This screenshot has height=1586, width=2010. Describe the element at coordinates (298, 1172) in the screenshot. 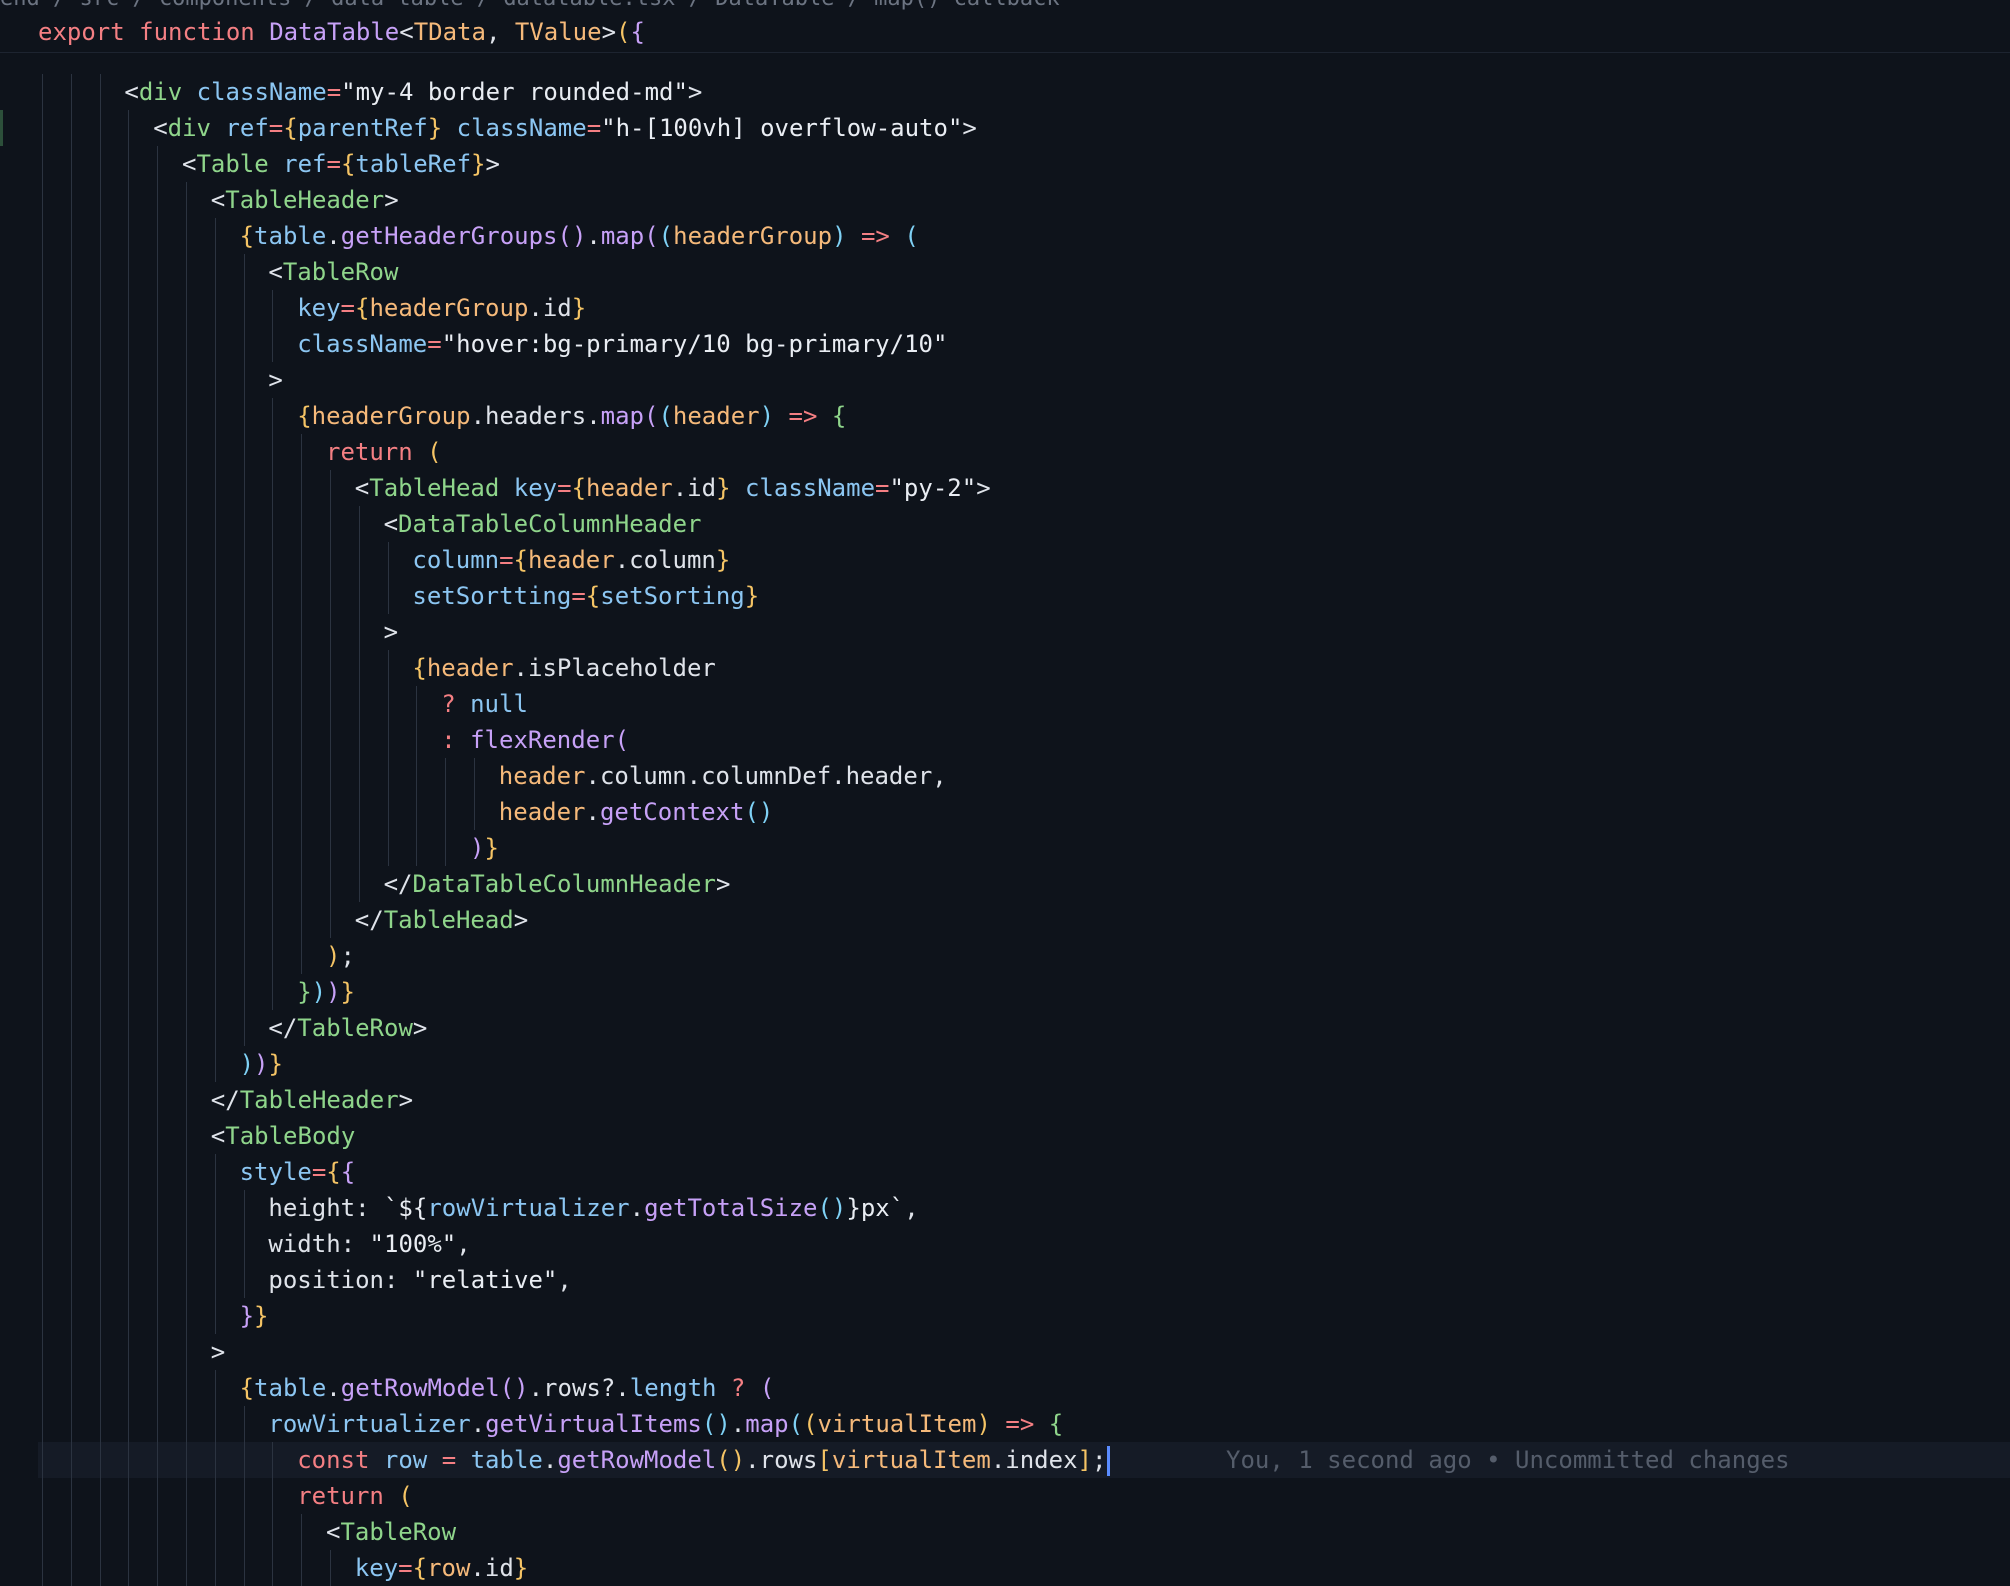

I see `code-line: style={{` at that location.